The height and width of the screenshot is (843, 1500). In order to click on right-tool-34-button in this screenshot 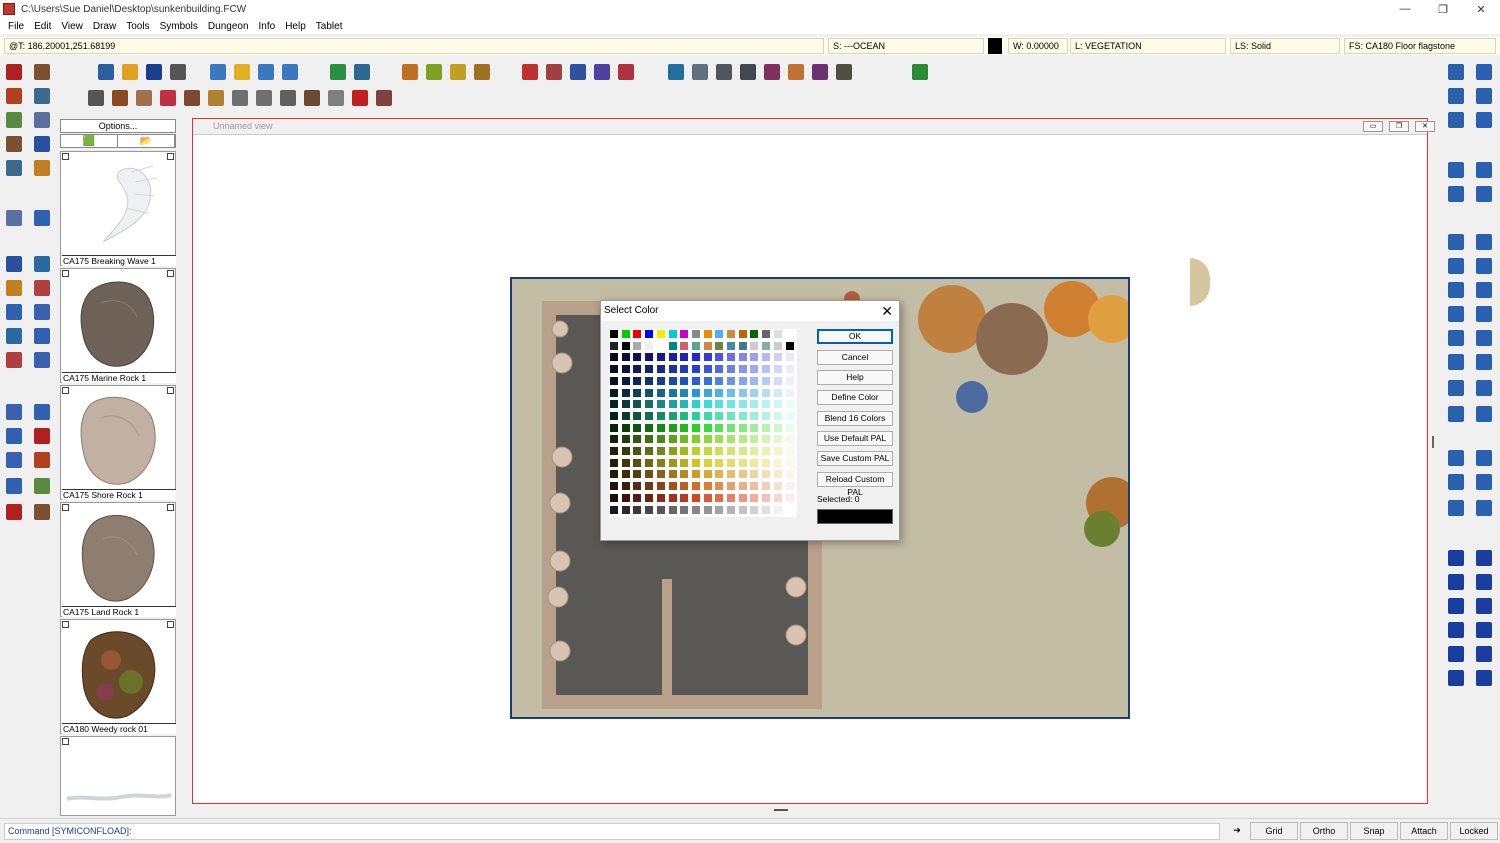, I will do `click(1484, 558)`.